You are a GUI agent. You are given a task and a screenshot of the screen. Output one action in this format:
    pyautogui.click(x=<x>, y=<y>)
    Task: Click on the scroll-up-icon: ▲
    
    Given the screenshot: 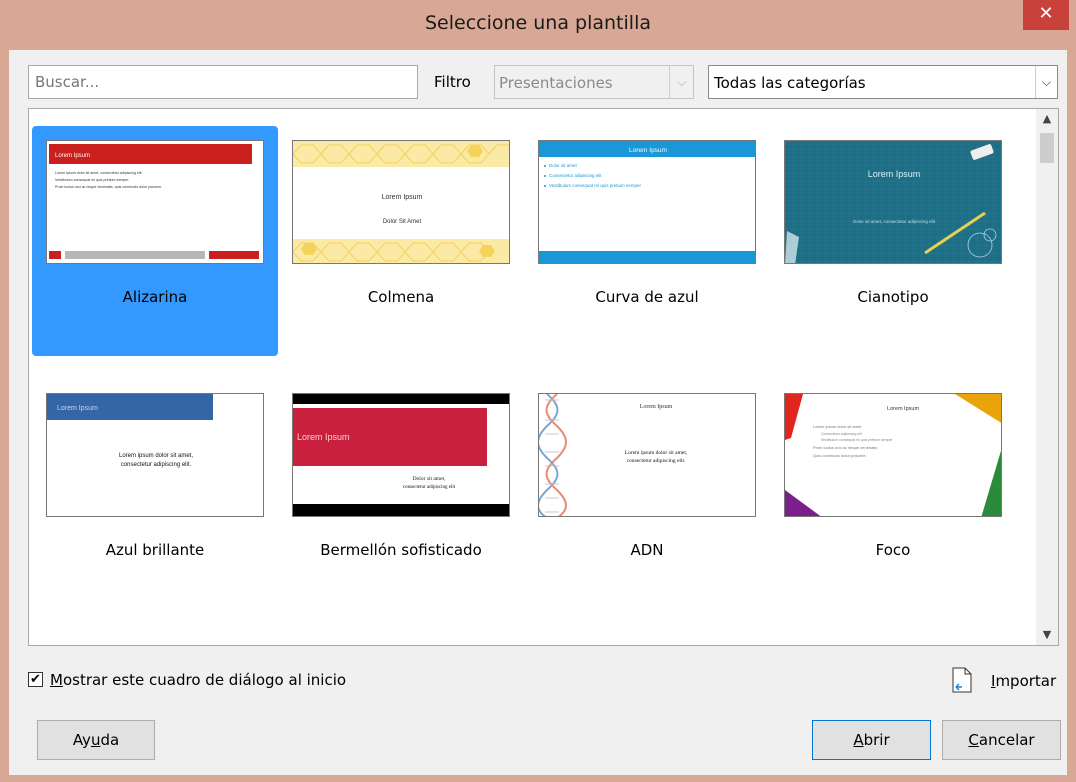 What is the action you would take?
    pyautogui.click(x=1047, y=119)
    